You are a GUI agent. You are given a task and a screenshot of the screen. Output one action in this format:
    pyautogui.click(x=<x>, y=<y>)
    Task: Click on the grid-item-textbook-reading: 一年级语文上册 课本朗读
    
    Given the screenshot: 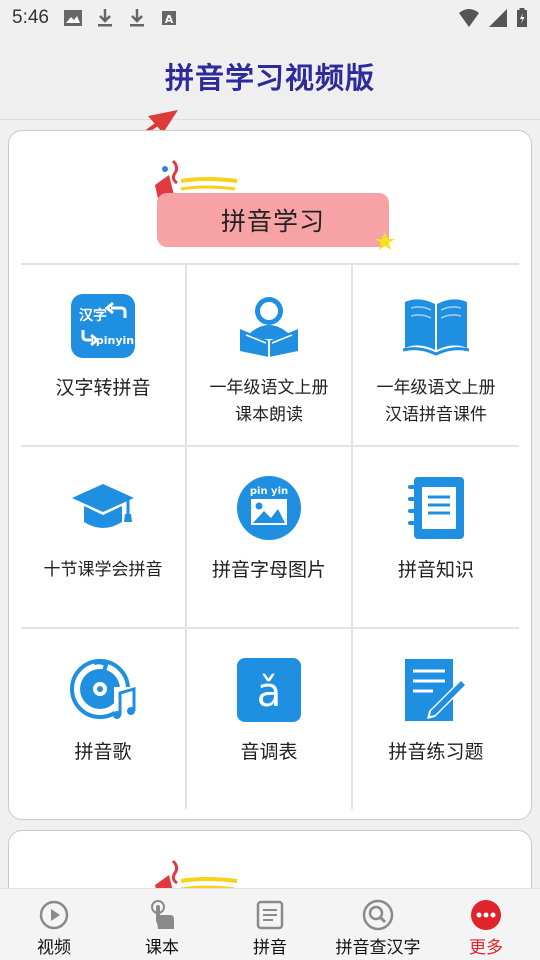 What is the action you would take?
    pyautogui.click(x=270, y=356)
    